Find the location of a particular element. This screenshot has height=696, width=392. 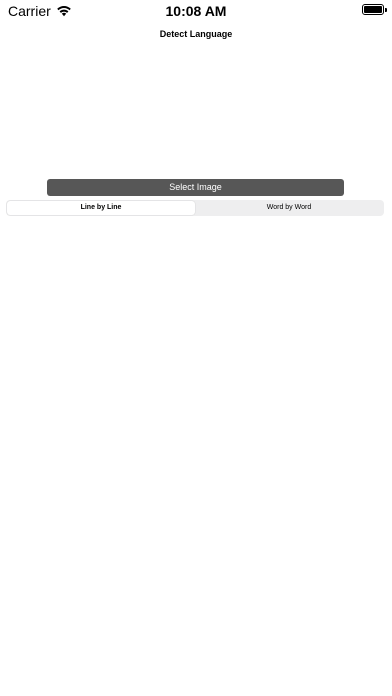

battery-icon is located at coordinates (374, 9).